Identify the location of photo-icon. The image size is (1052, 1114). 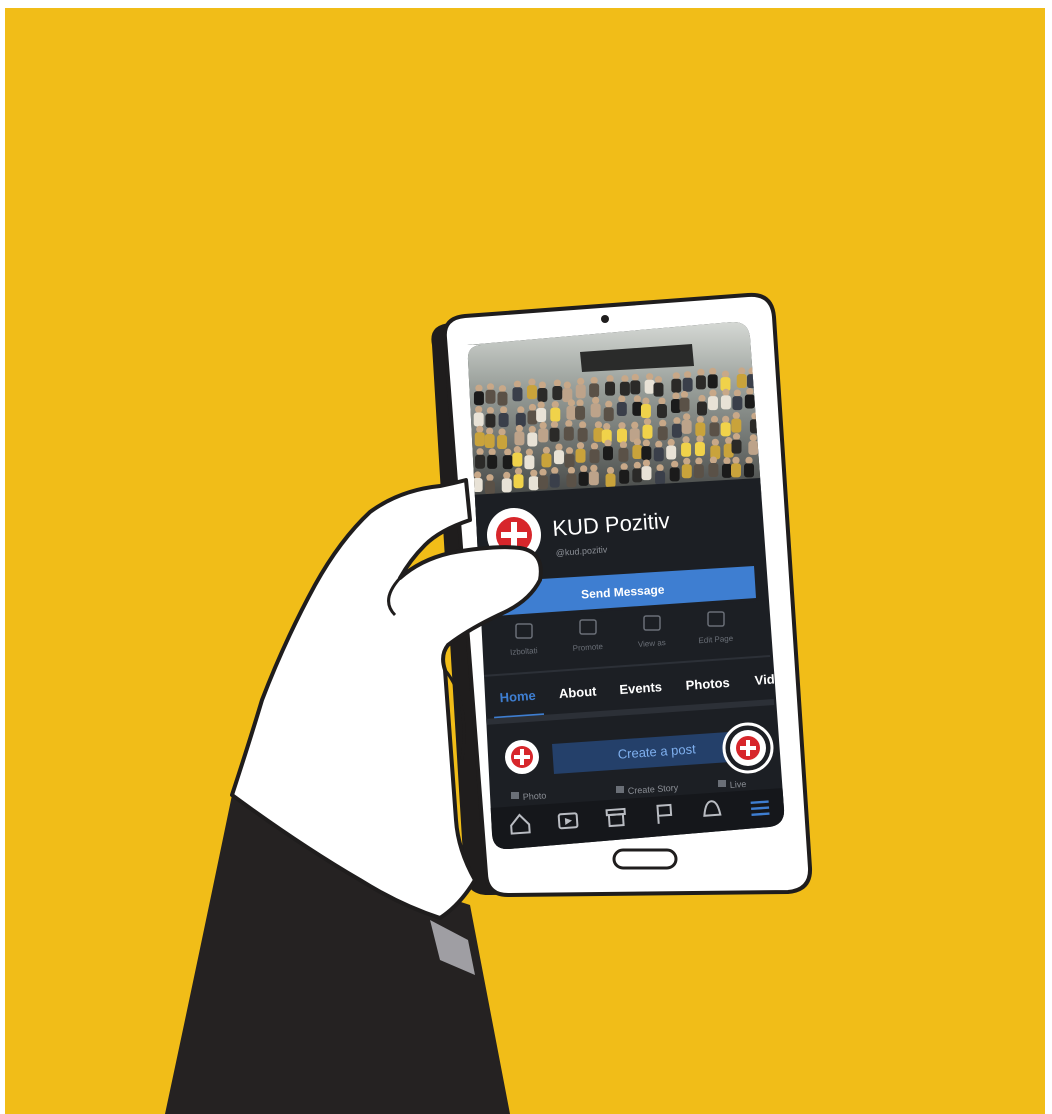
(515, 795).